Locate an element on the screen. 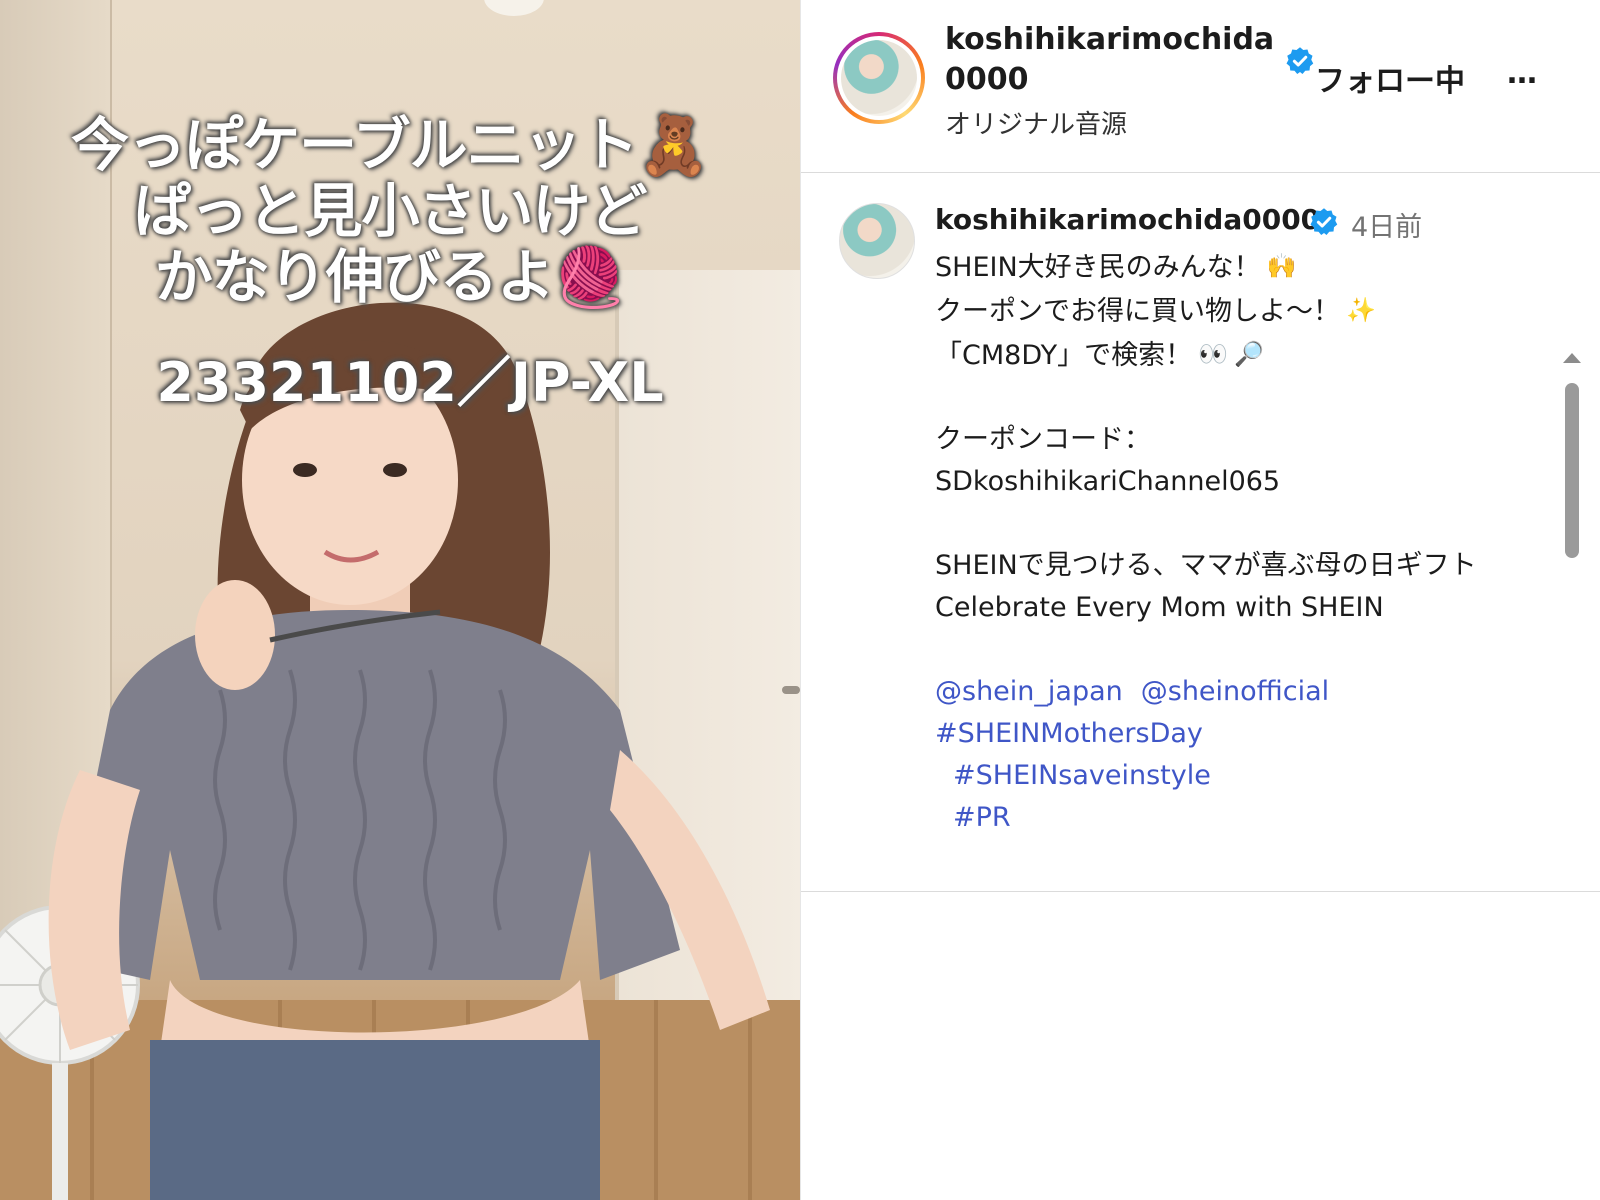  following-button: フォロー中 is located at coordinates (1390, 78).